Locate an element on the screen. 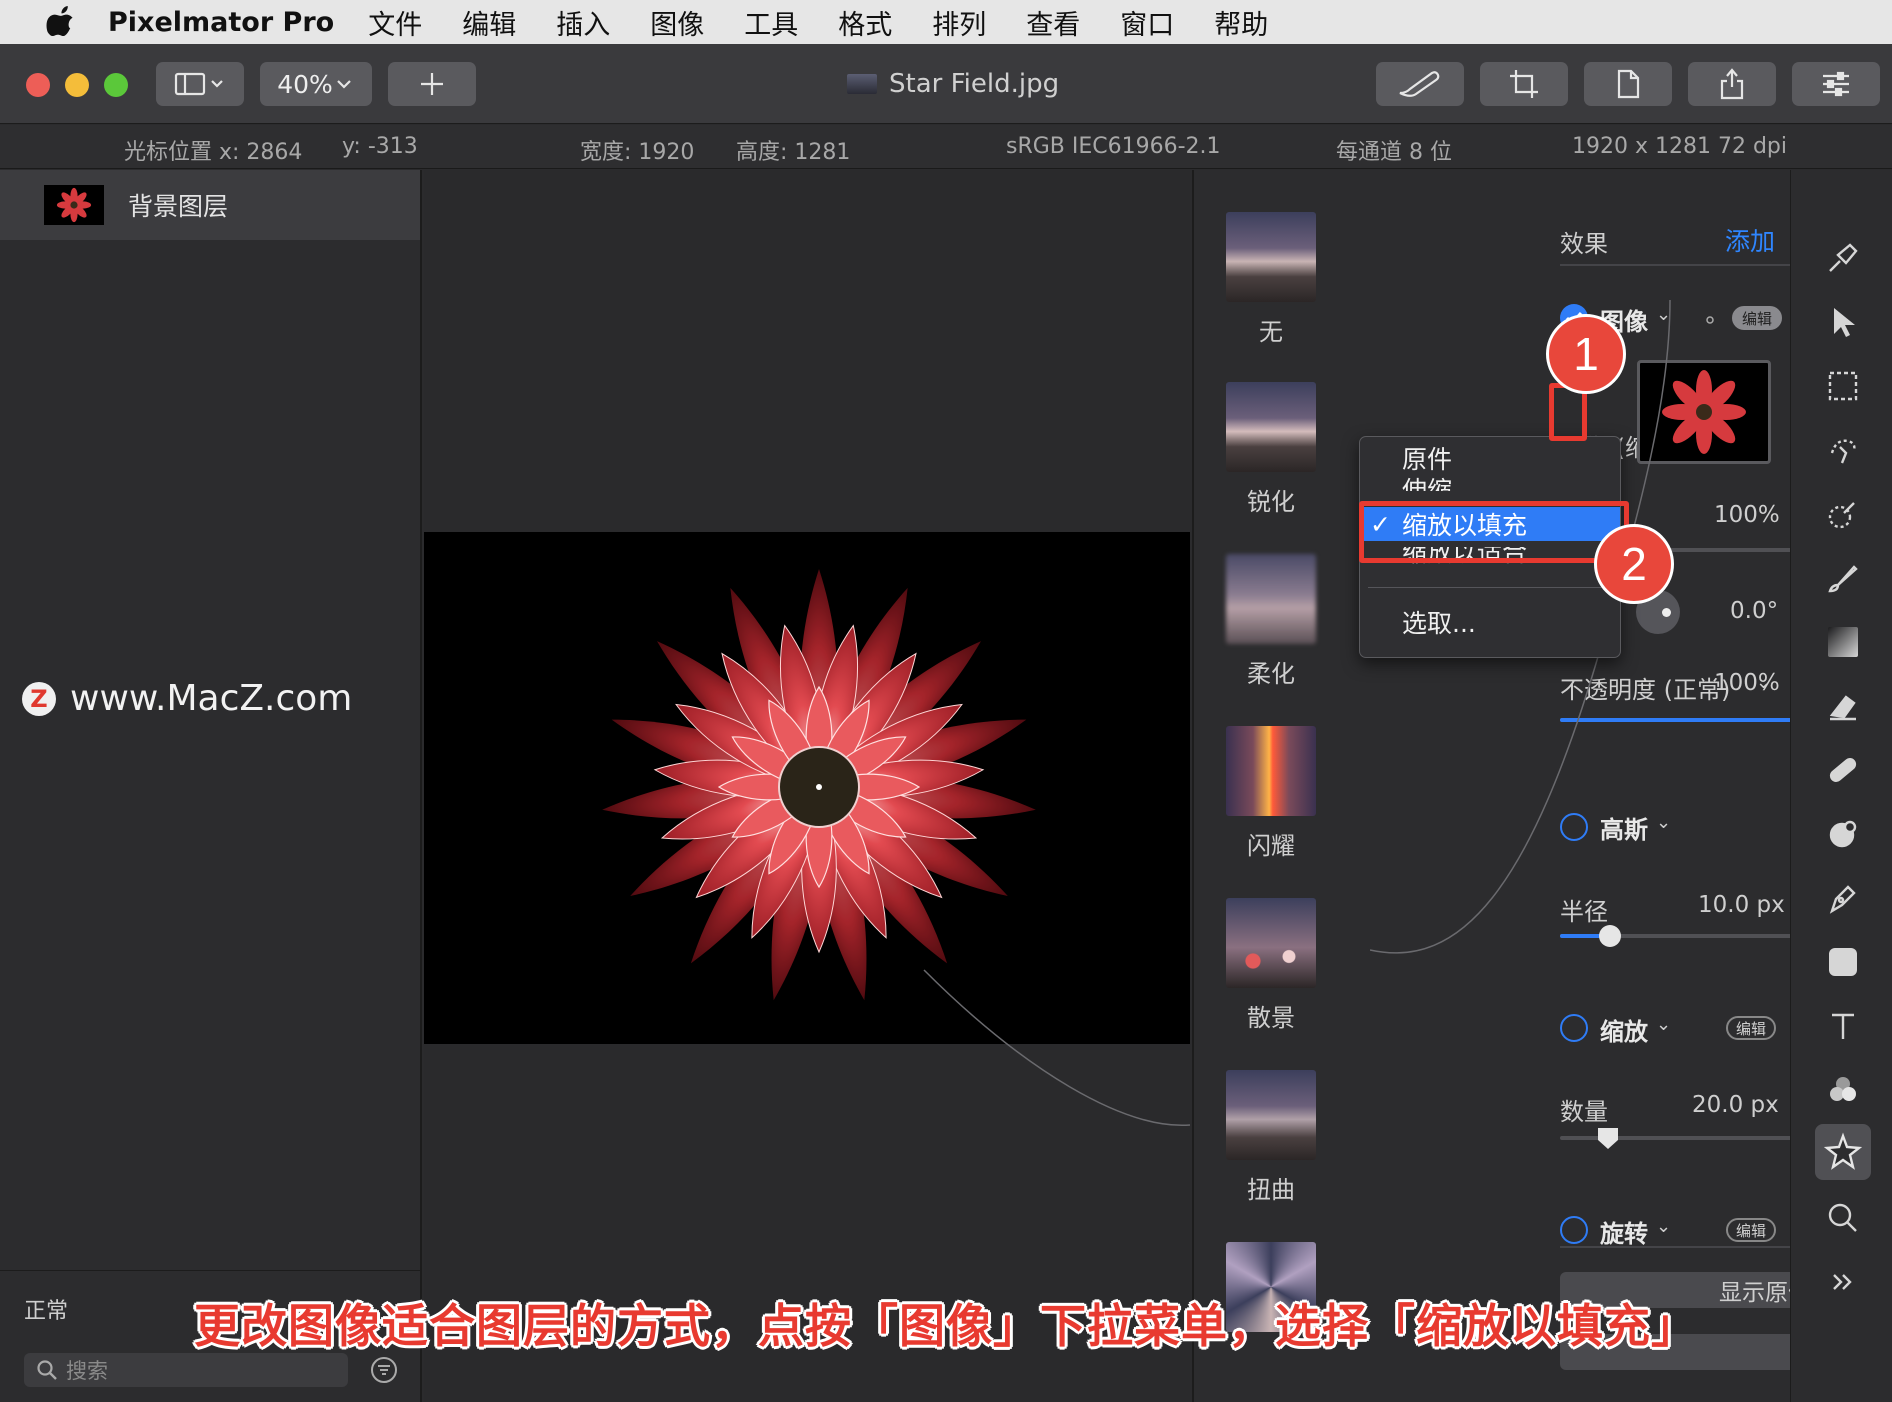 This screenshot has width=1892, height=1402. share-icon is located at coordinates (1732, 84).